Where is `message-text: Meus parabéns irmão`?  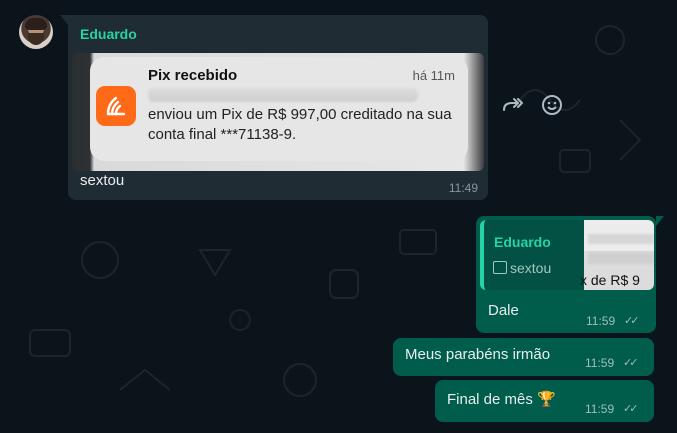 message-text: Meus parabéns irmão is located at coordinates (478, 354).